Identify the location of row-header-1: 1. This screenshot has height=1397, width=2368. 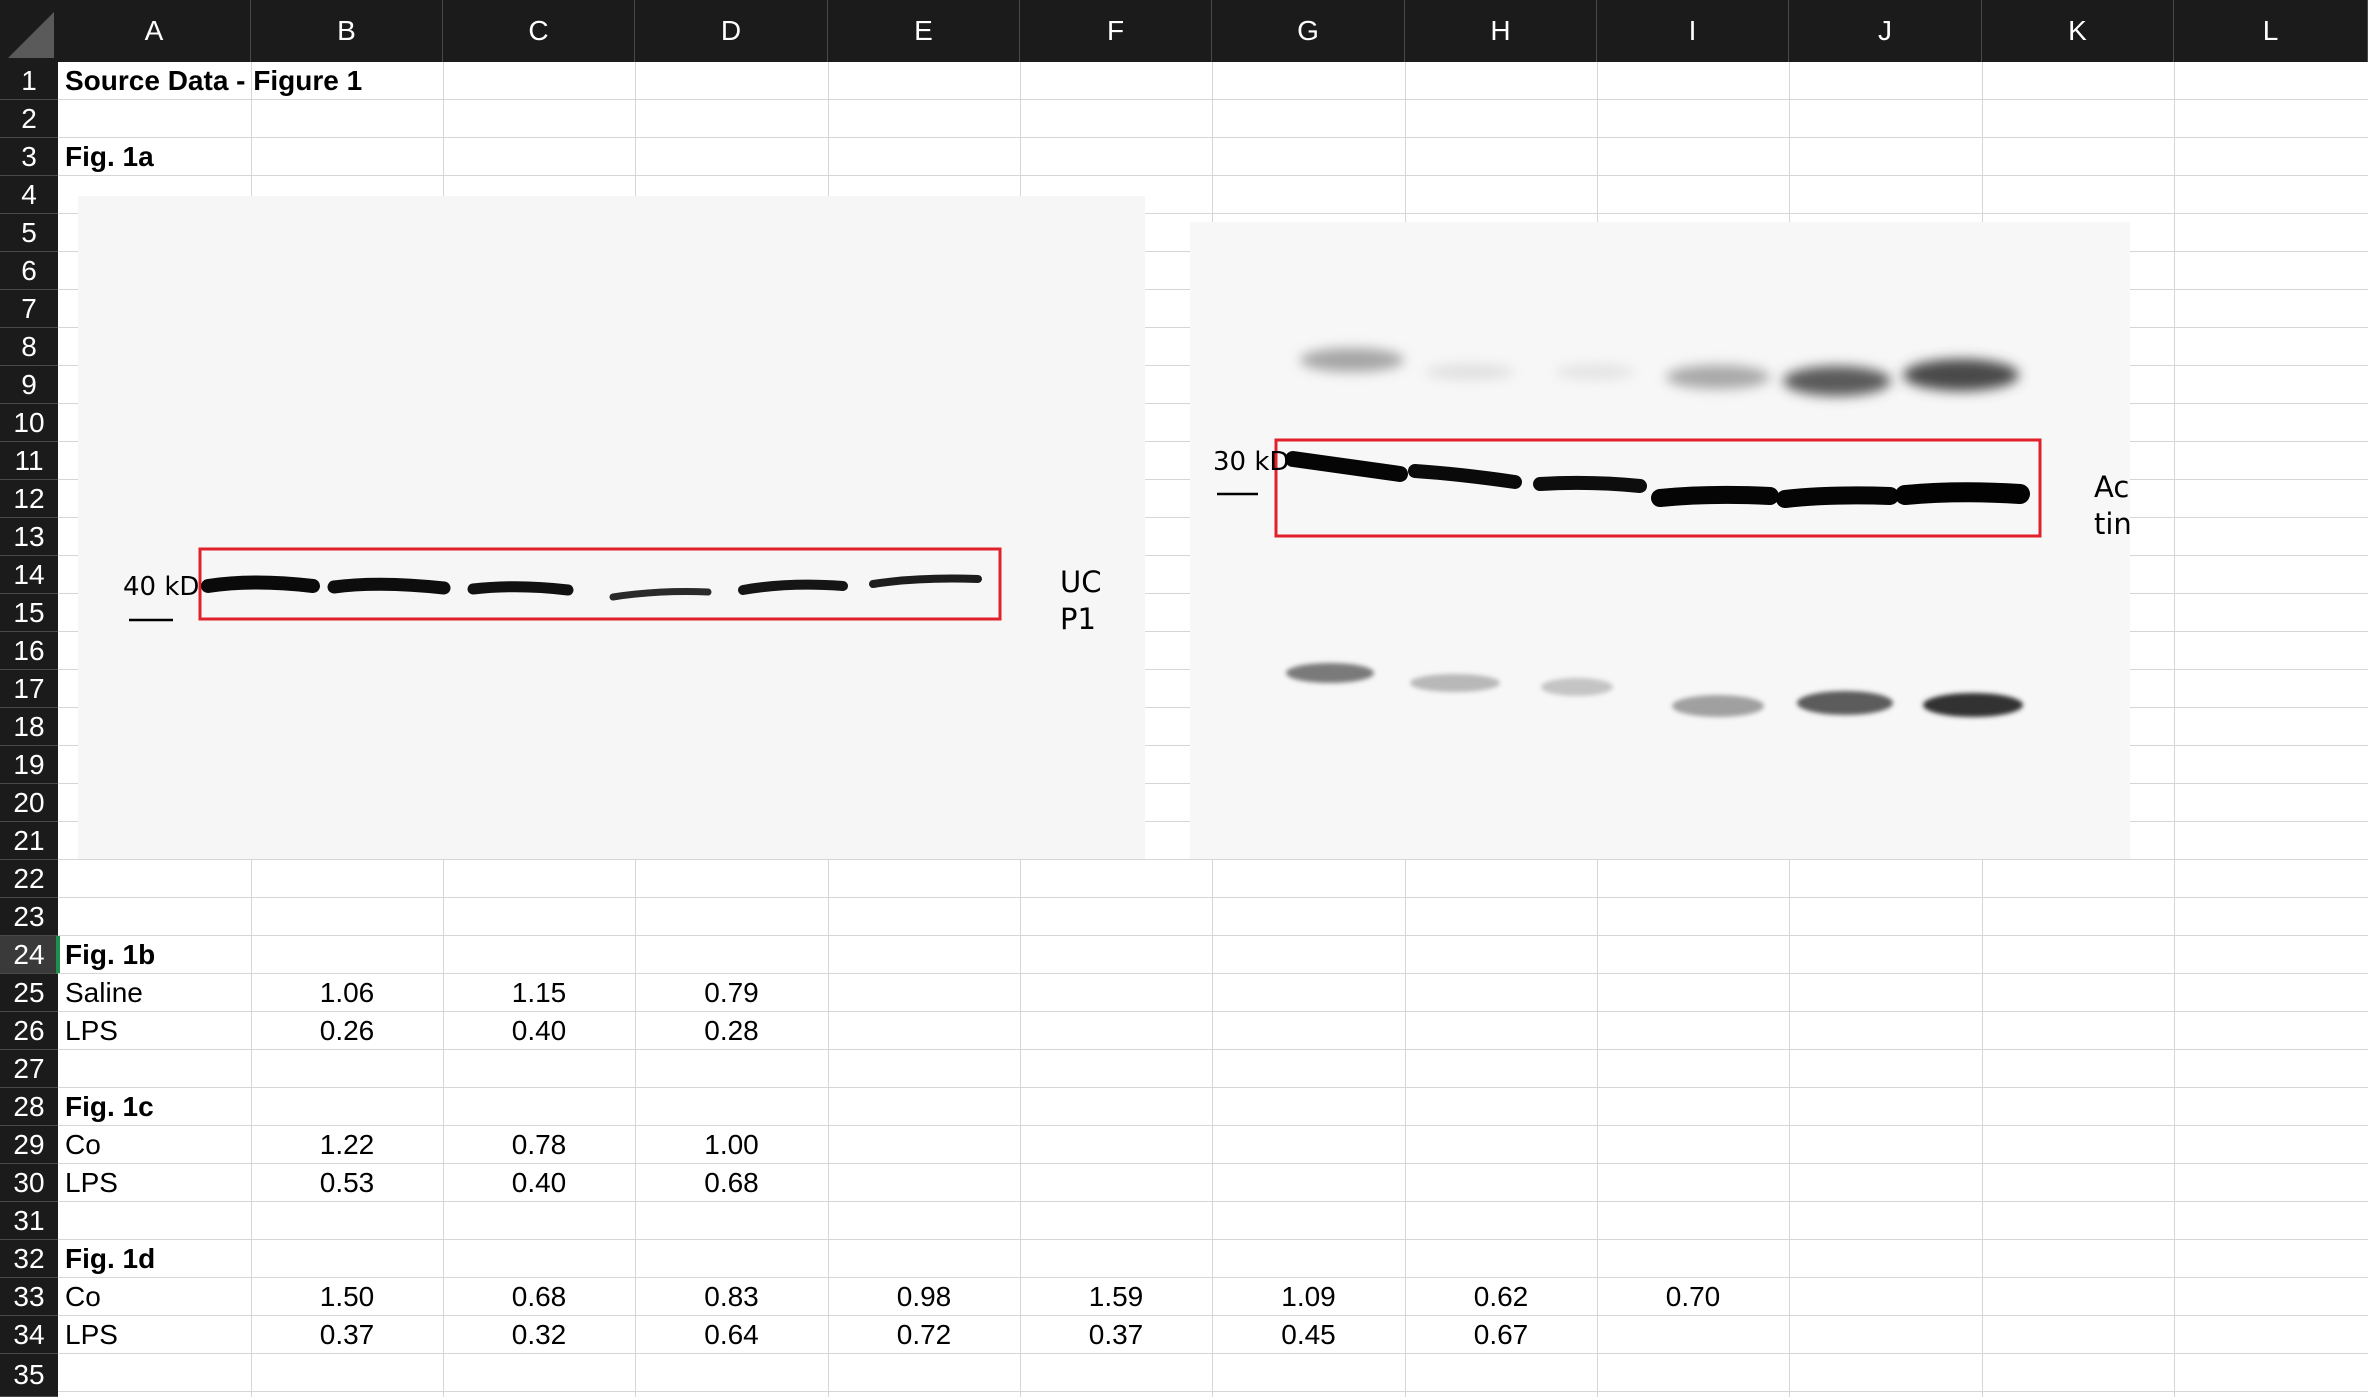
(29, 81).